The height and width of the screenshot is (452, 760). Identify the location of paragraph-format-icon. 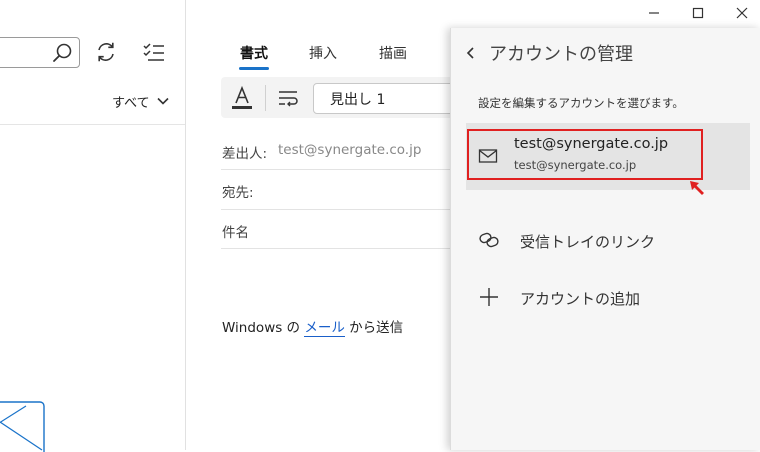
(288, 98).